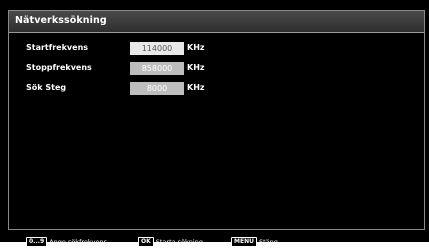 The width and height of the screenshot is (429, 250). Describe the element at coordinates (59, 67) in the screenshot. I see `field-label: Stoppfrekvens` at that location.